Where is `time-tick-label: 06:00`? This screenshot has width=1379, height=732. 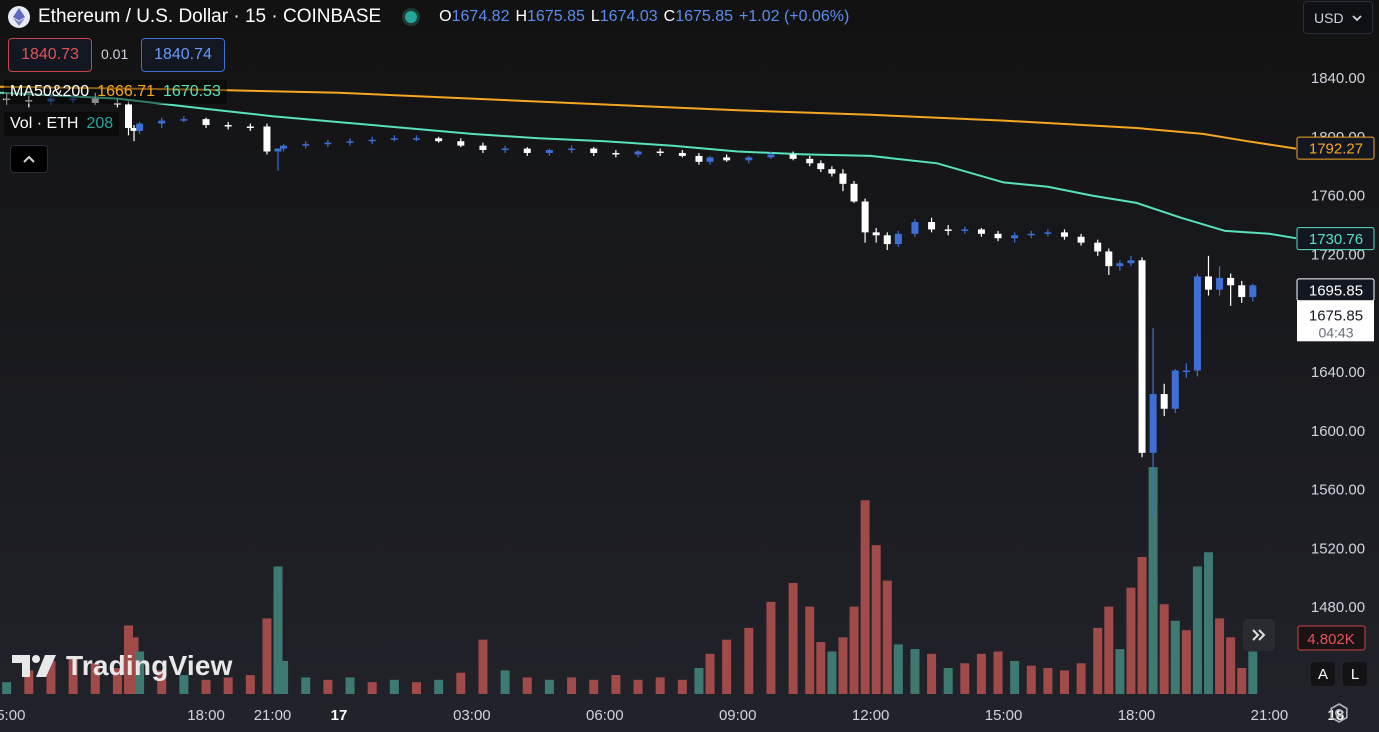 time-tick-label: 06:00 is located at coordinates (605, 715).